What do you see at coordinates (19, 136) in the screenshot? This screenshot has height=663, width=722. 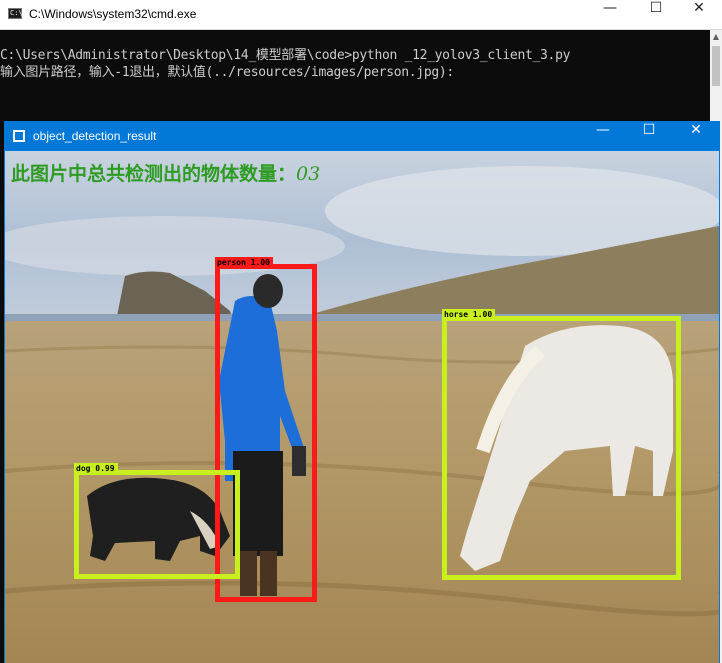 I see `window-icon` at bounding box center [19, 136].